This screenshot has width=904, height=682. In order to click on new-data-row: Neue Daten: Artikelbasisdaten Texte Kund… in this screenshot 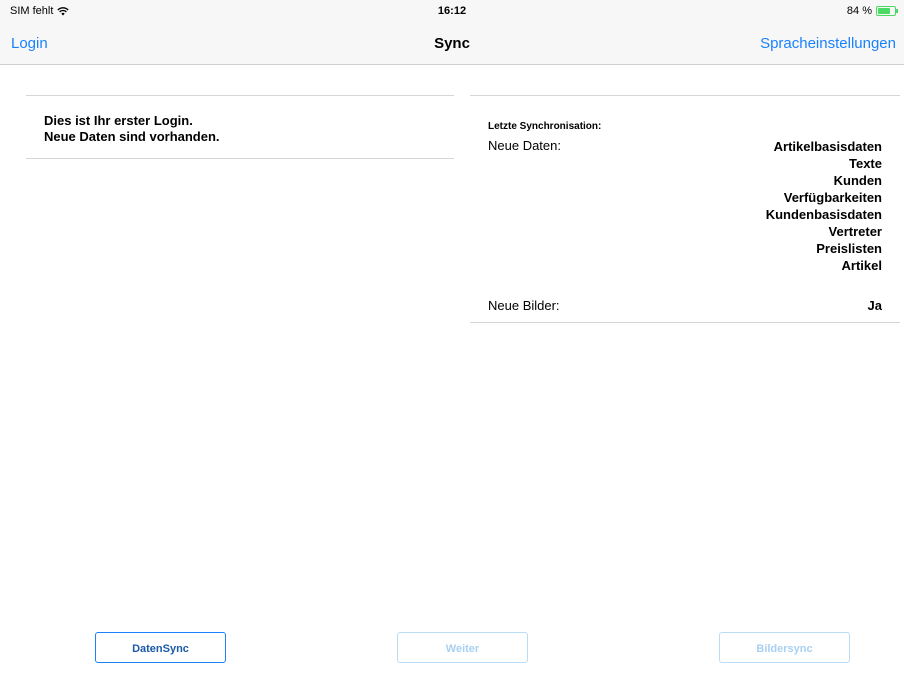, I will do `click(694, 206)`.